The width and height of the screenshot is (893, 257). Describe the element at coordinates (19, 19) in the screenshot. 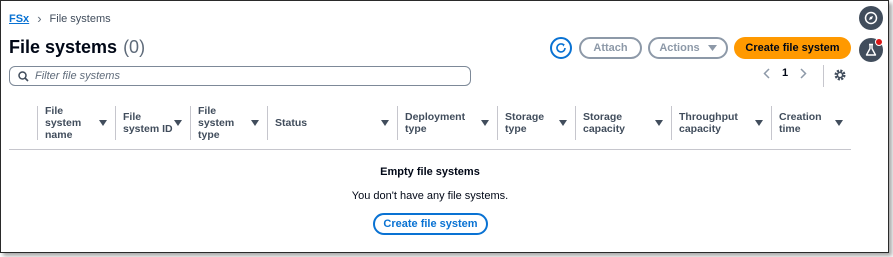

I see `breadcrumb-fsx-link: FSx` at that location.